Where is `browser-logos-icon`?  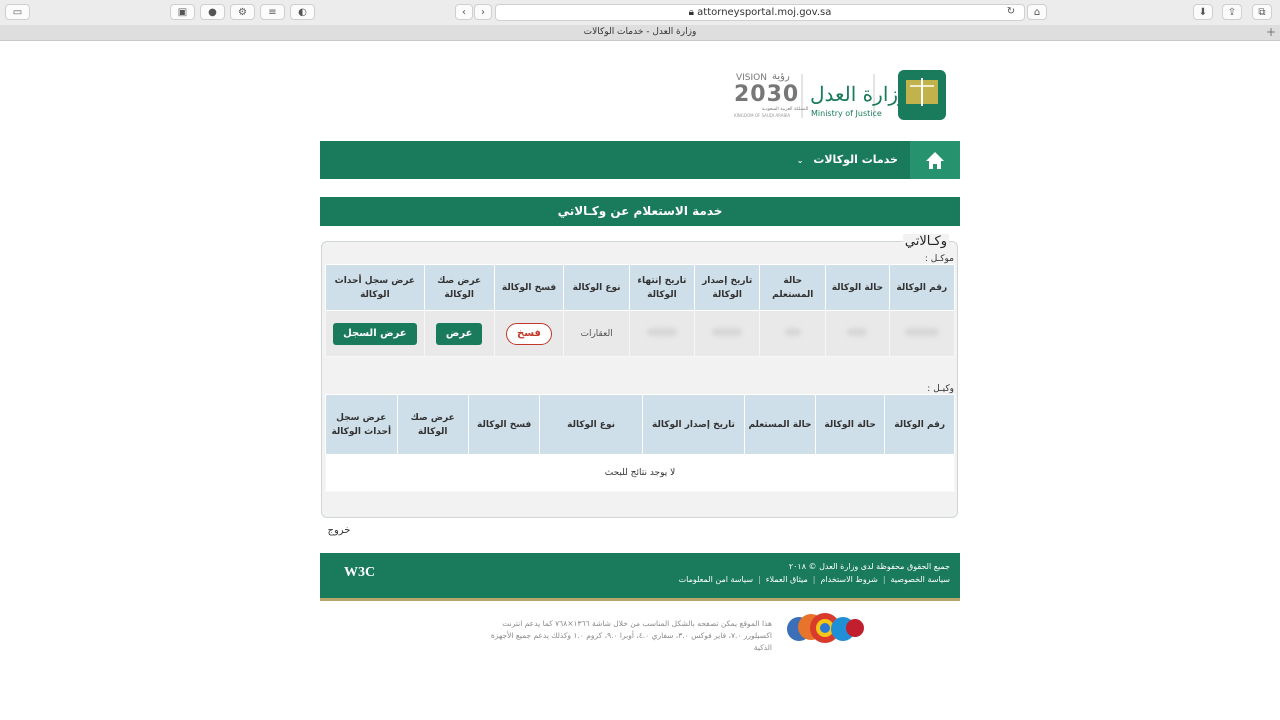 browser-logos-icon is located at coordinates (825, 628).